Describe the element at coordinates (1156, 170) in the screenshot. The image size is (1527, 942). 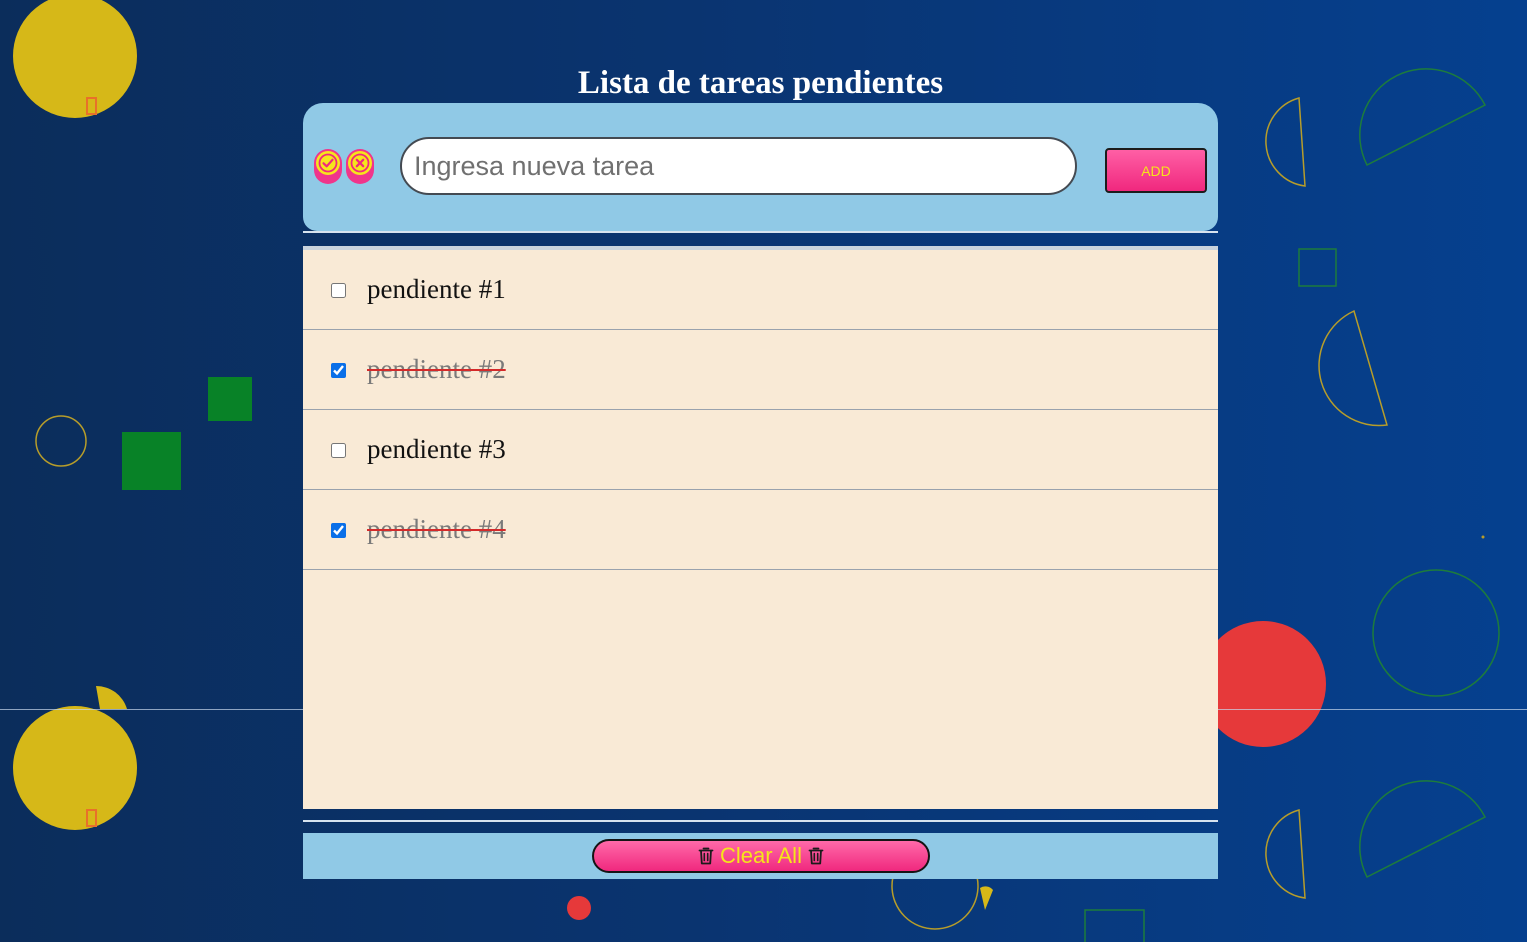
I see `add-button: ADD` at that location.